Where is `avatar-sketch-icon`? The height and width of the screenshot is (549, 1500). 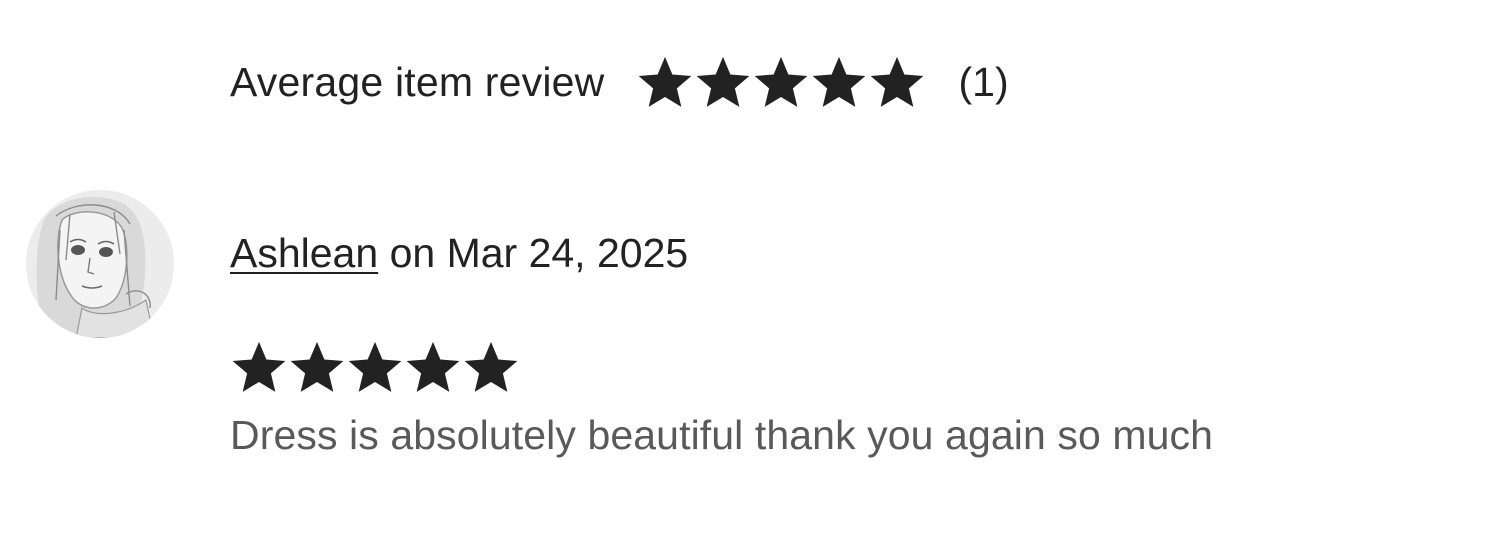 avatar-sketch-icon is located at coordinates (100, 264).